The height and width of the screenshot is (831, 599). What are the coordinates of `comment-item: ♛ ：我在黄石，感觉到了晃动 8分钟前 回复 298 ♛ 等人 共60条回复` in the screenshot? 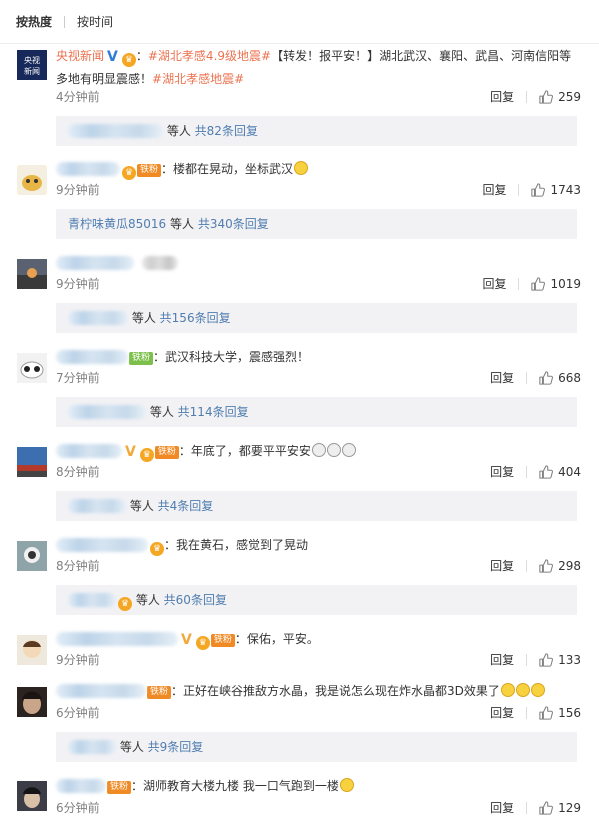 It's located at (299, 581).